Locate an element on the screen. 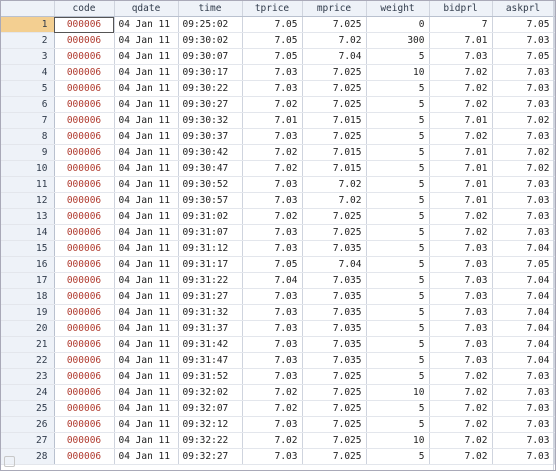  column-header-weight: weight is located at coordinates (398, 9).